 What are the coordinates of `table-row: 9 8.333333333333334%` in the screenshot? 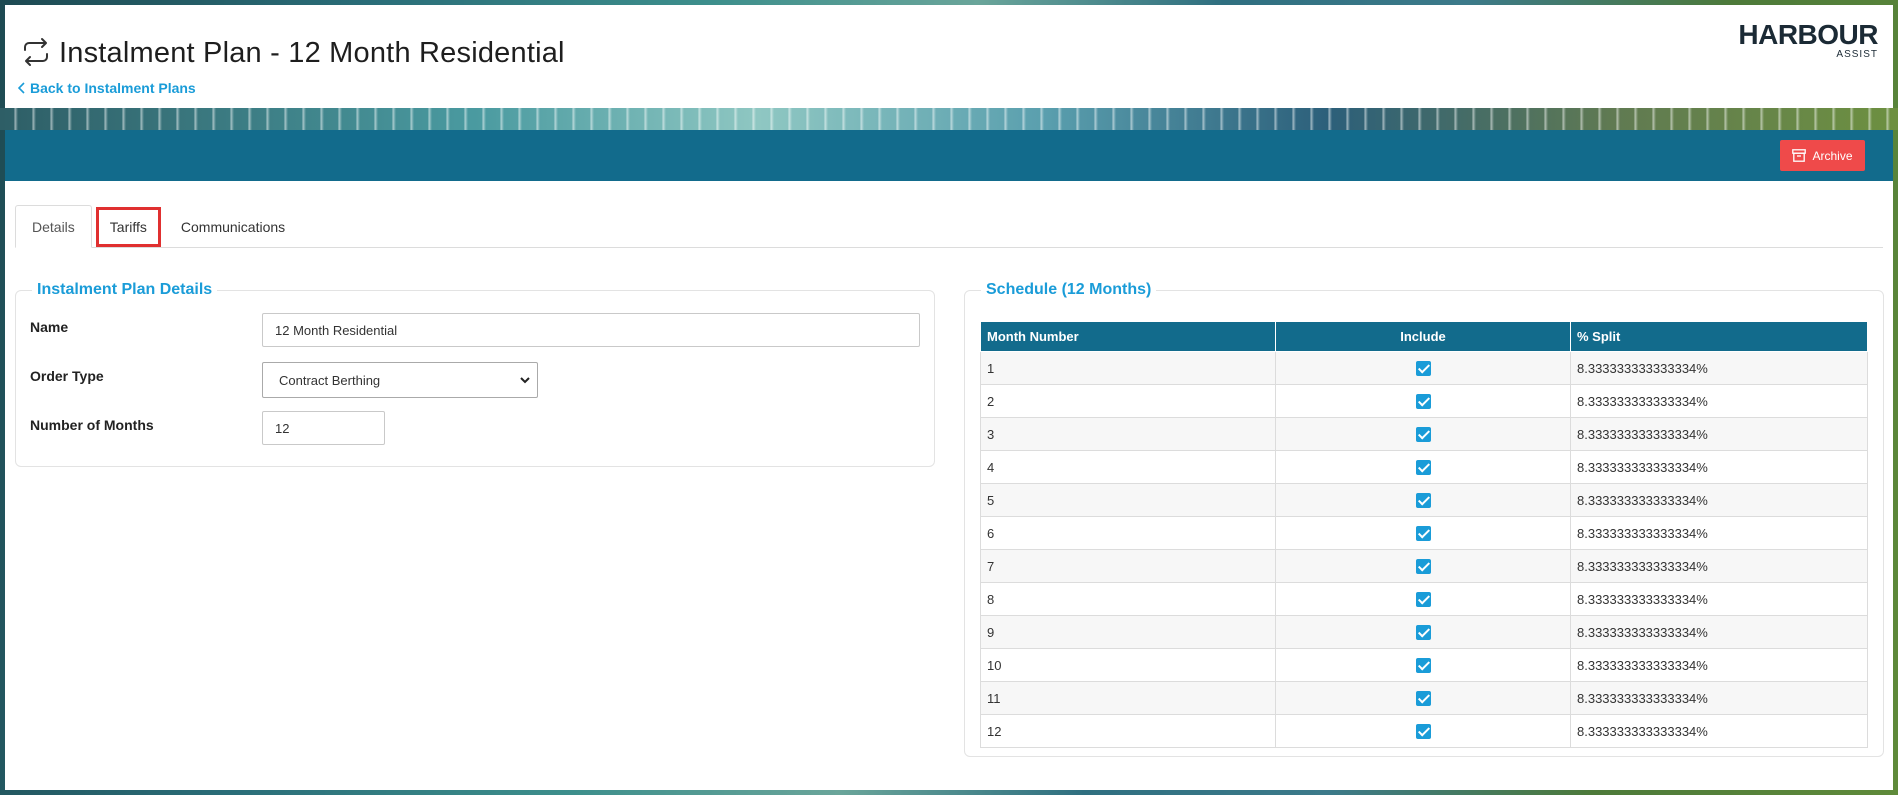 It's located at (1424, 632).